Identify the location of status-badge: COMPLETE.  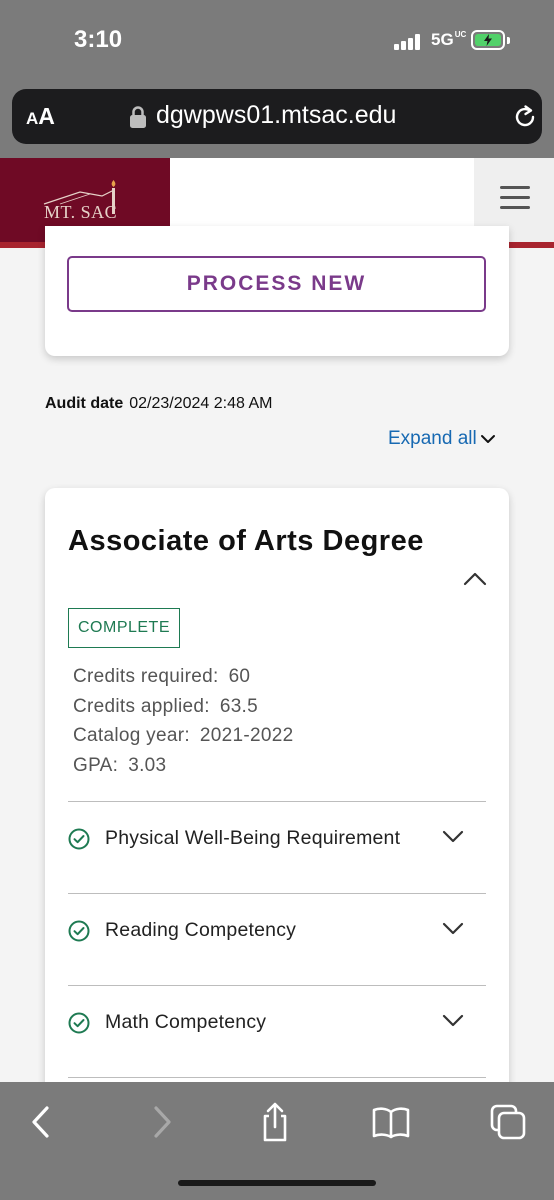
(124, 628).